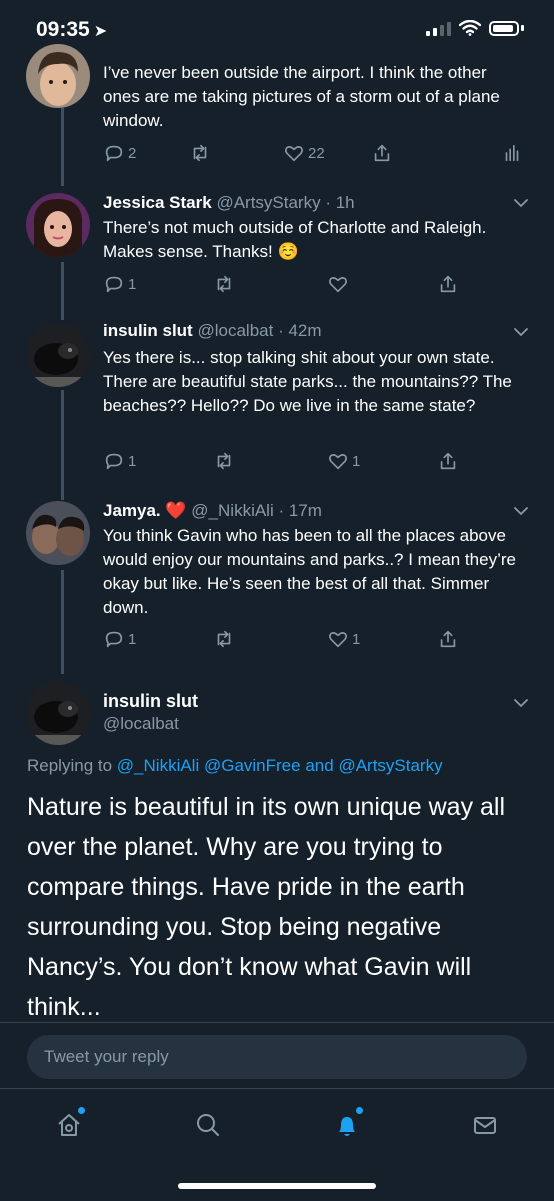 This screenshot has width=554, height=1201. Describe the element at coordinates (300, 330) in the screenshot. I see `tweet-time: · 42m` at that location.